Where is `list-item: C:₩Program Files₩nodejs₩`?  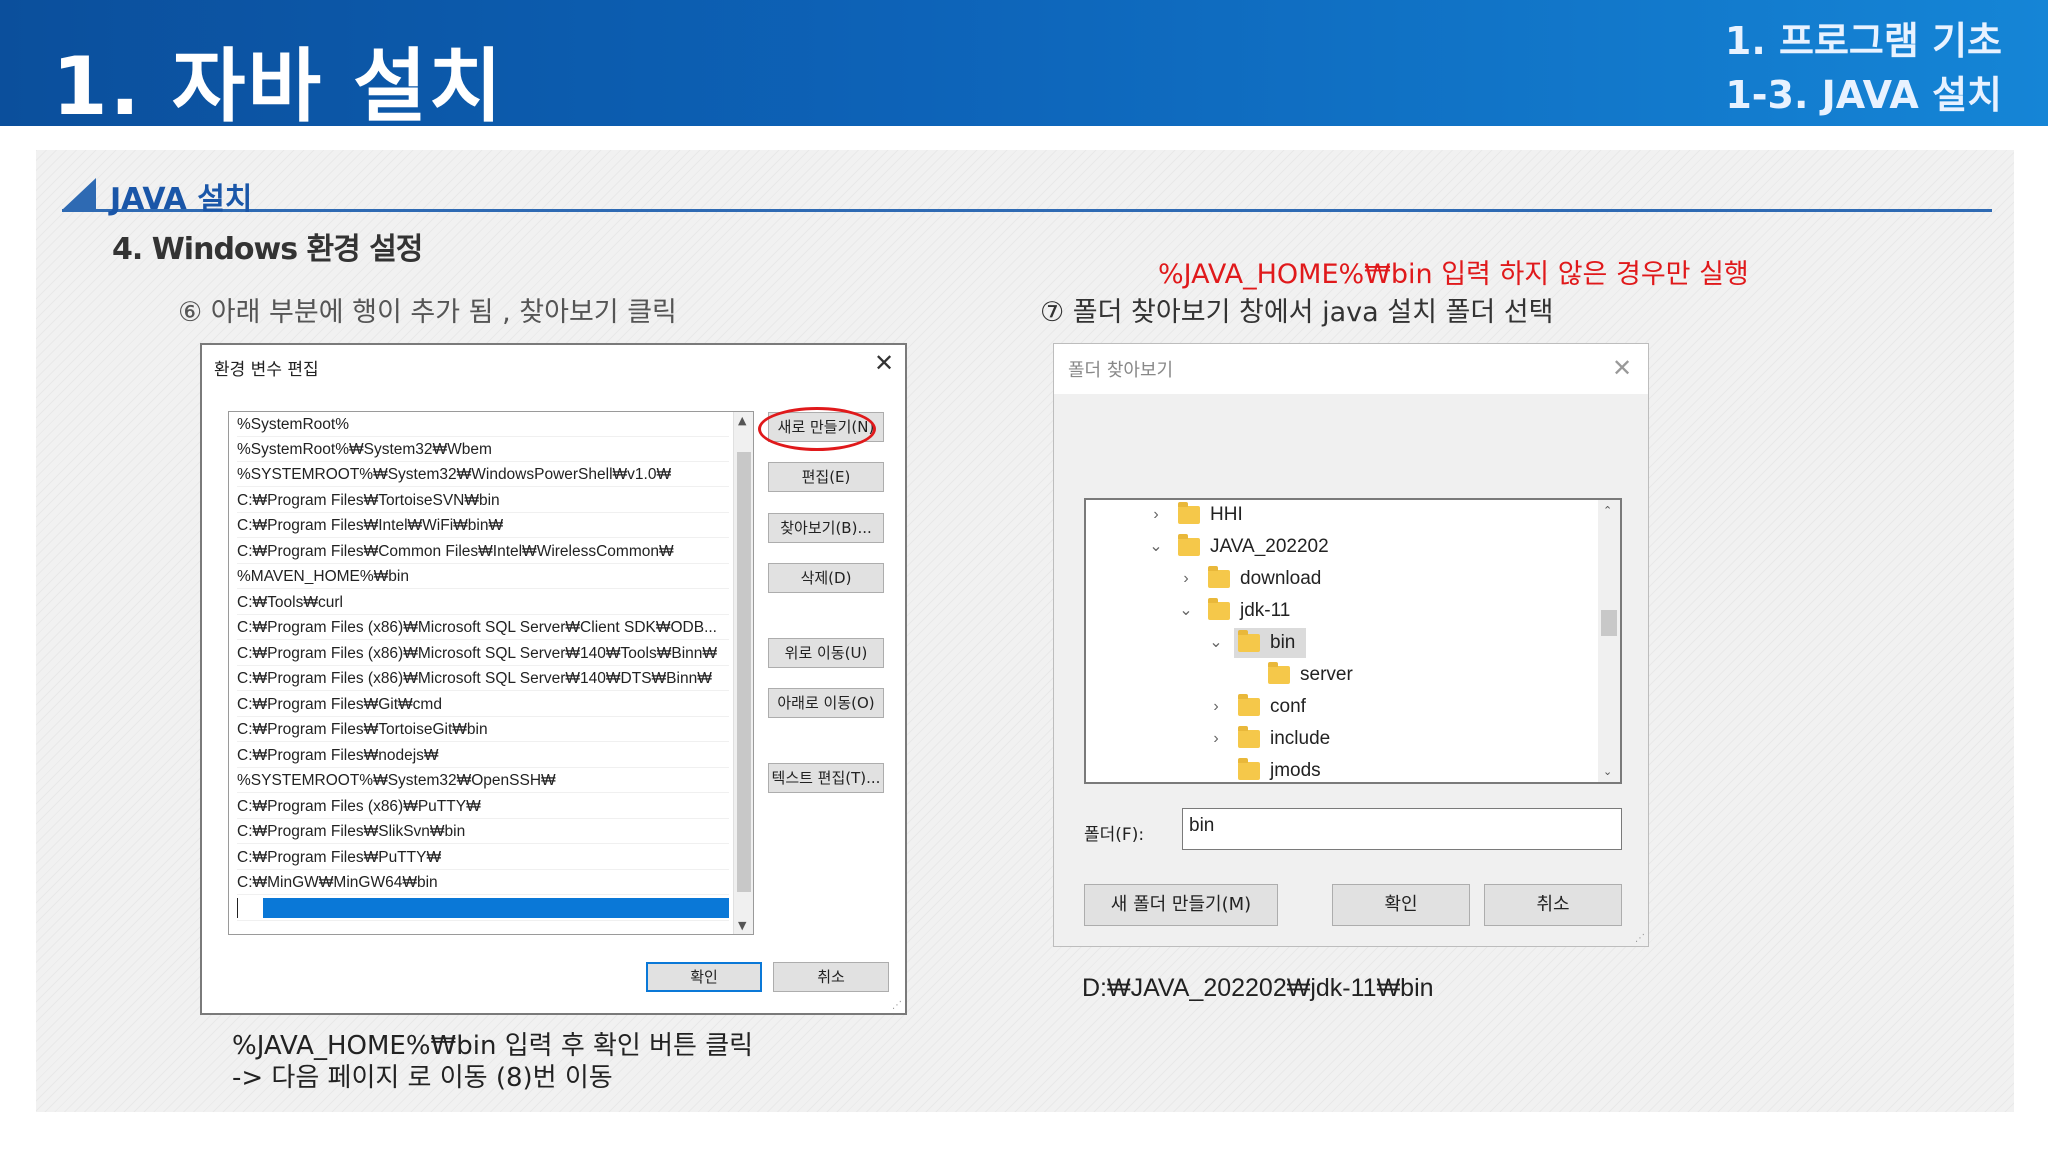 list-item: C:₩Program Files₩nodejs₩ is located at coordinates (483, 755).